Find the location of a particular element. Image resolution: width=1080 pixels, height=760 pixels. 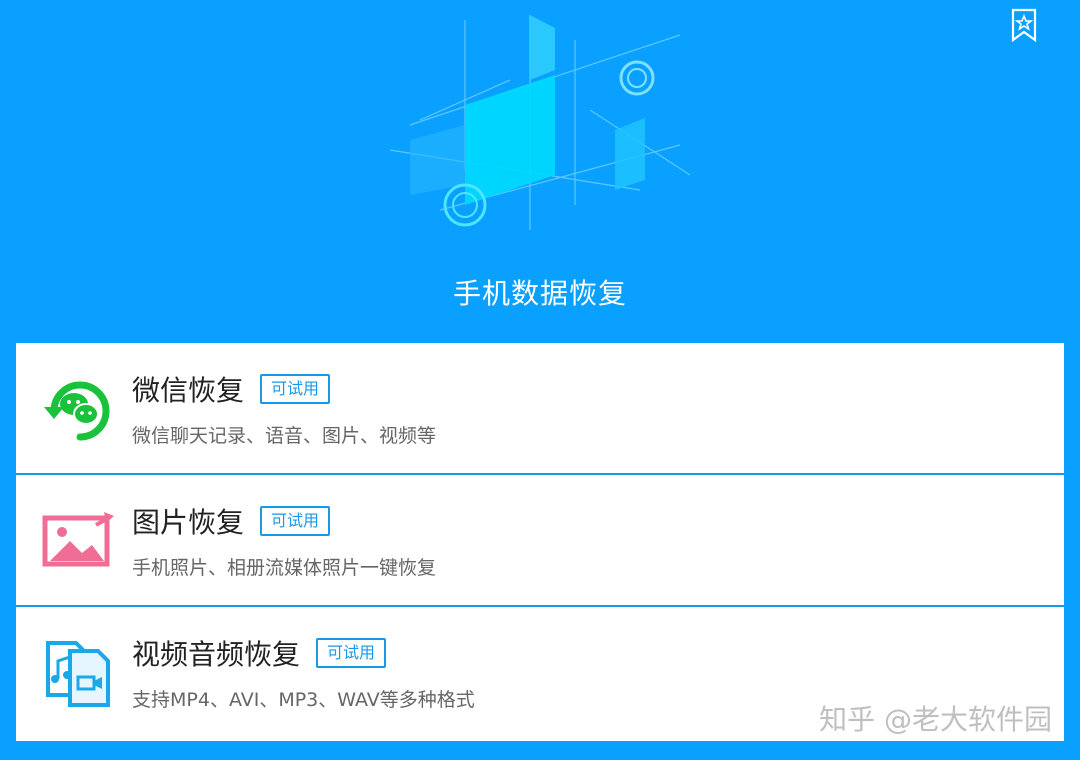

wechat-recovery-icon is located at coordinates (77, 411).